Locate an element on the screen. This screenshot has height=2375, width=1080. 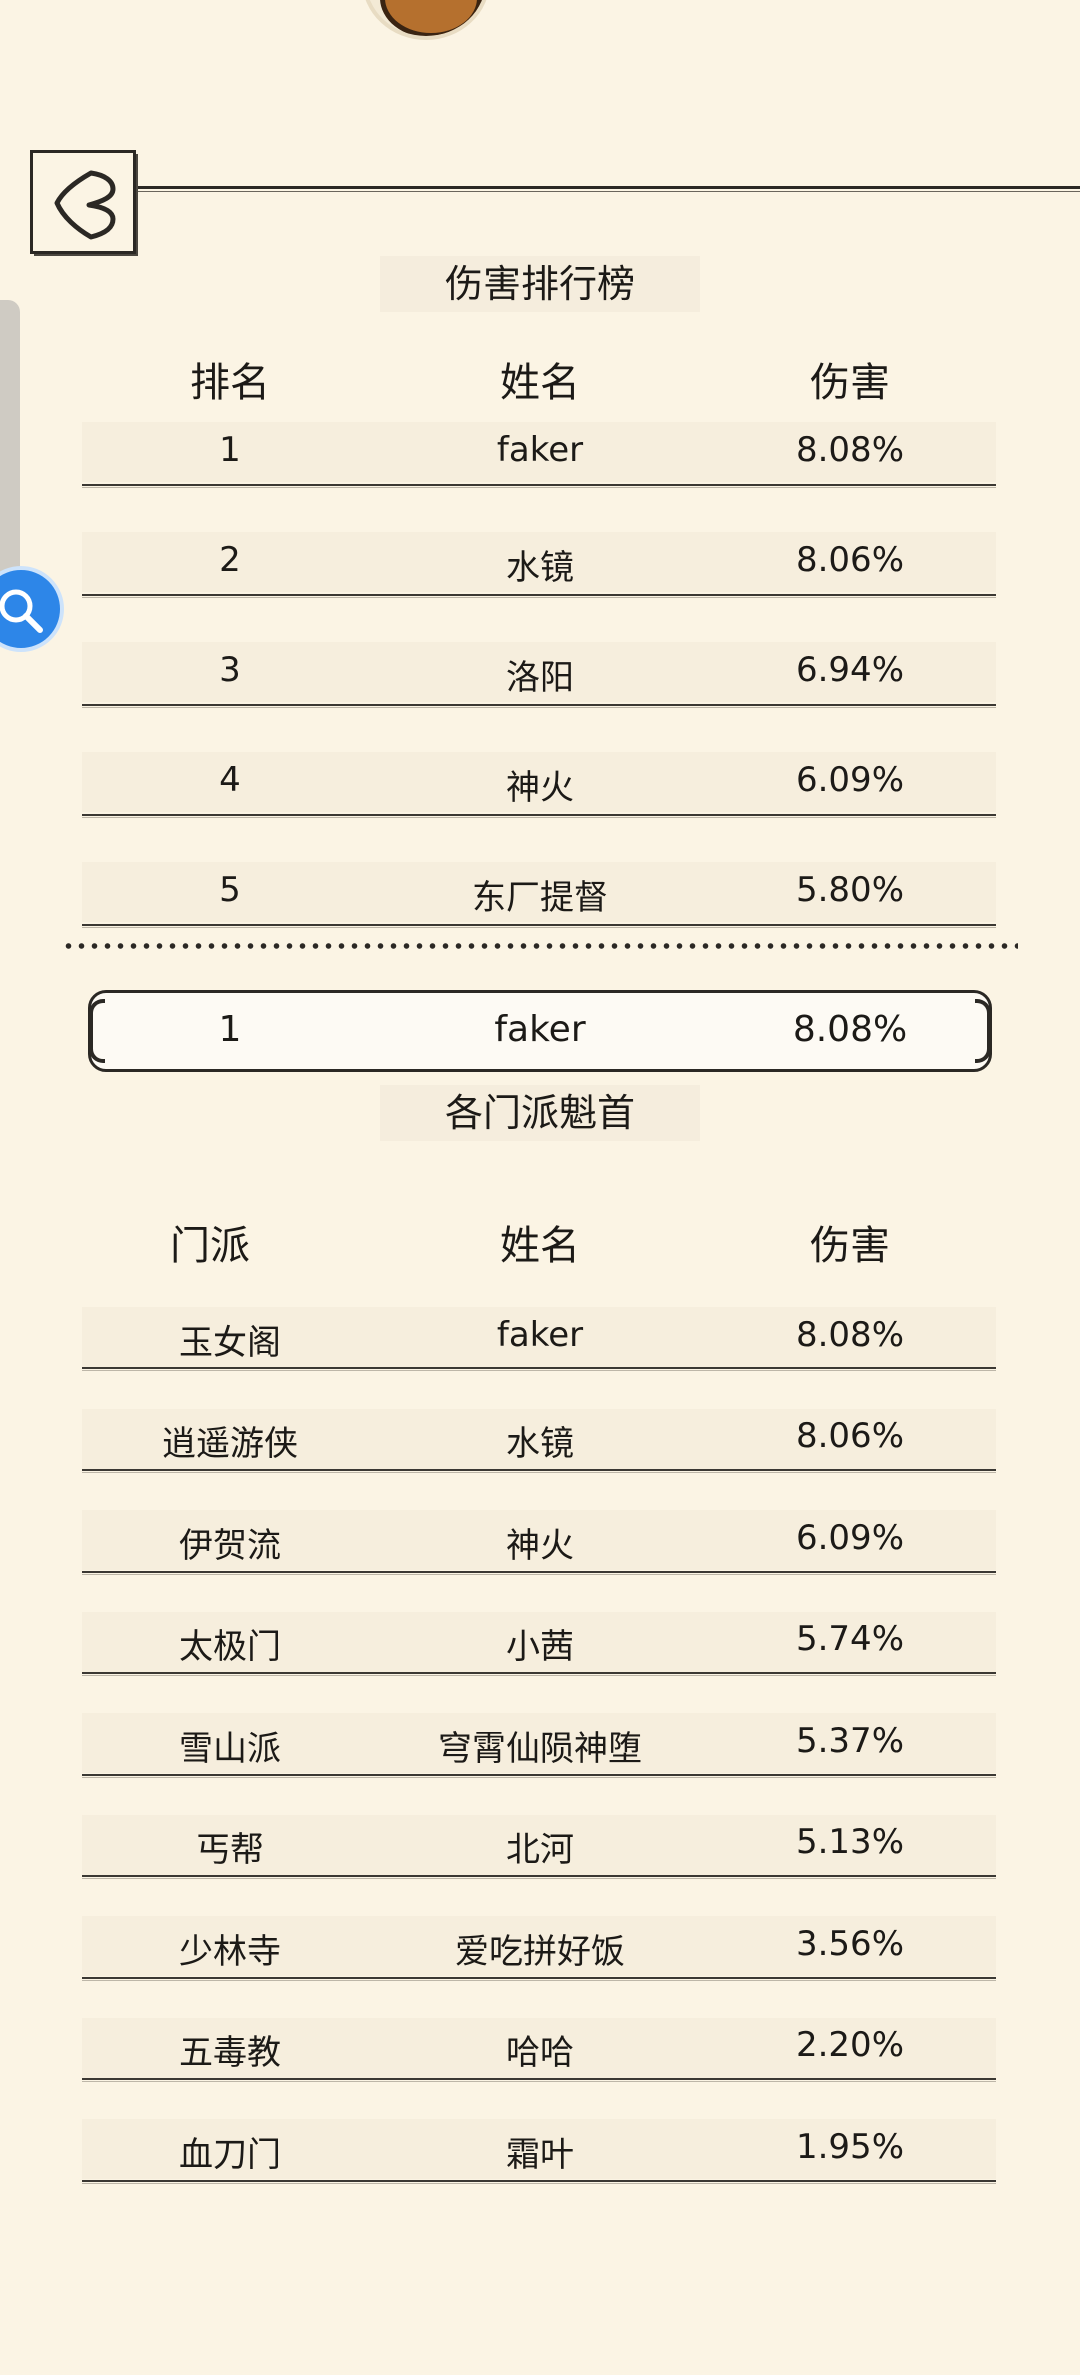
row-damage: 2.20% is located at coordinates (849, 2045).